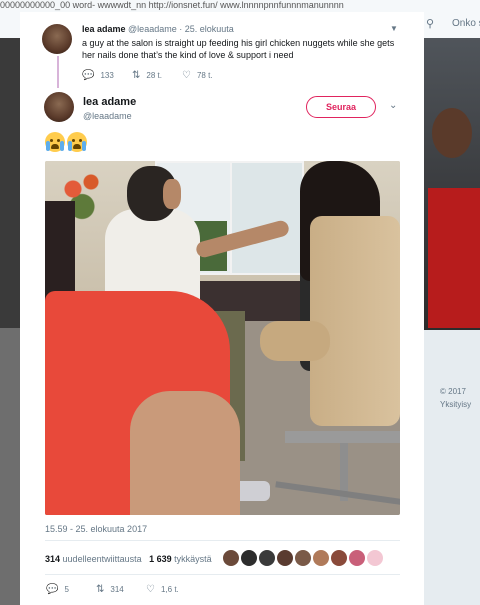 The height and width of the screenshot is (605, 480). I want to click on chevron-down-icon: ⌄, so click(393, 105).